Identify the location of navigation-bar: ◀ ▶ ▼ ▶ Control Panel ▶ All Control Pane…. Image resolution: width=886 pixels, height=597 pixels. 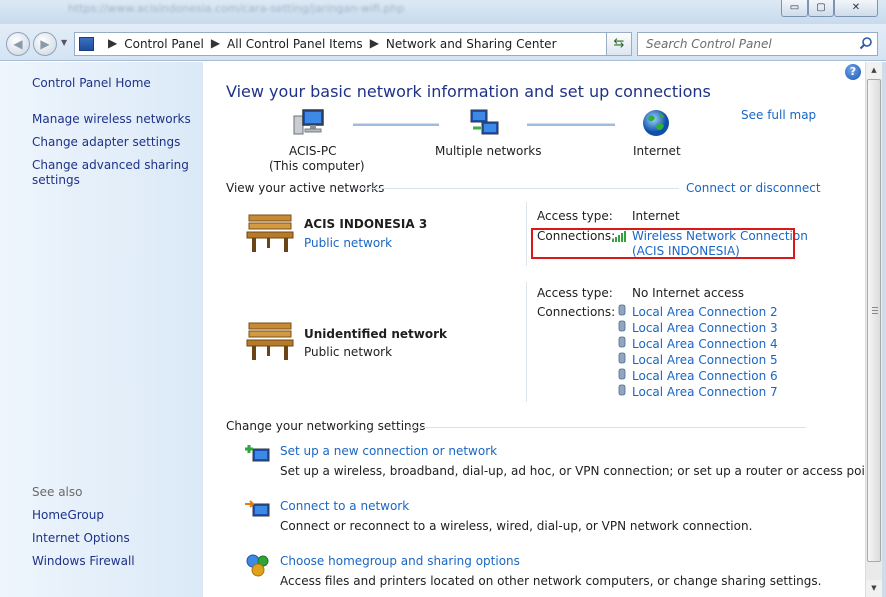
(443, 42).